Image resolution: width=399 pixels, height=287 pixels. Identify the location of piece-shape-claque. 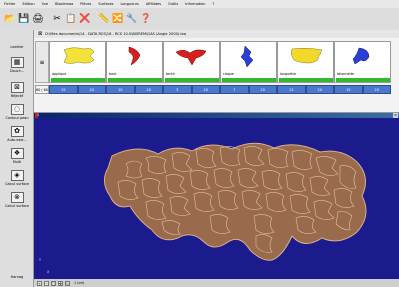
(247, 56).